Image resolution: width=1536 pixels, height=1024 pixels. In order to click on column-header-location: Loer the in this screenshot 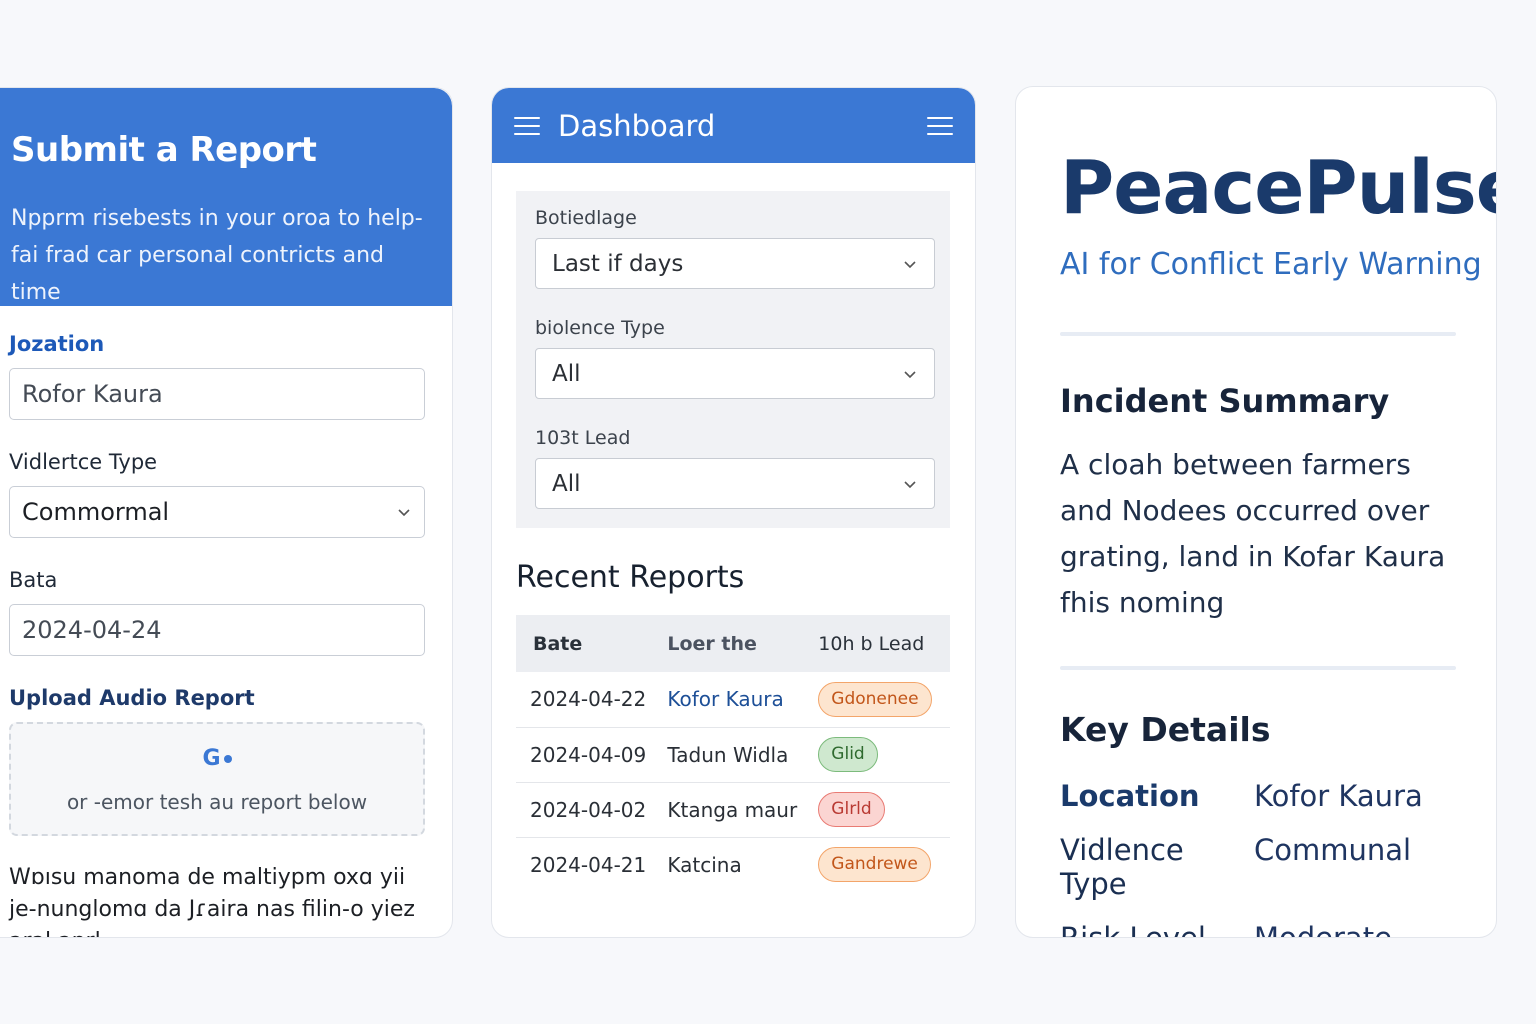, I will do `click(743, 643)`.